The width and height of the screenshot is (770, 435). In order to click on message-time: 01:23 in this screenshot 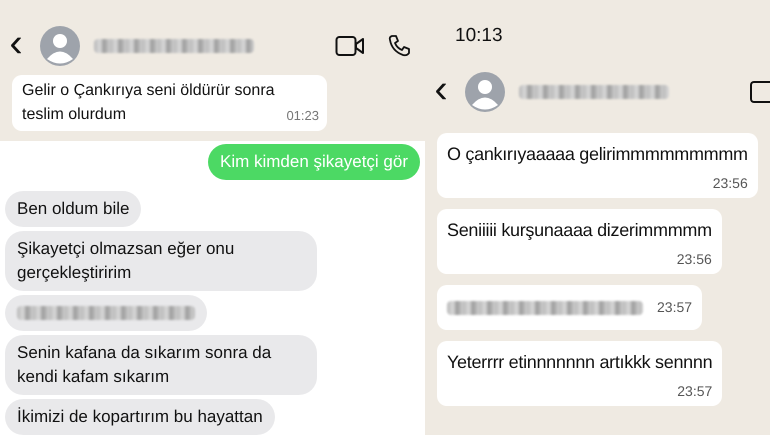, I will do `click(302, 115)`.